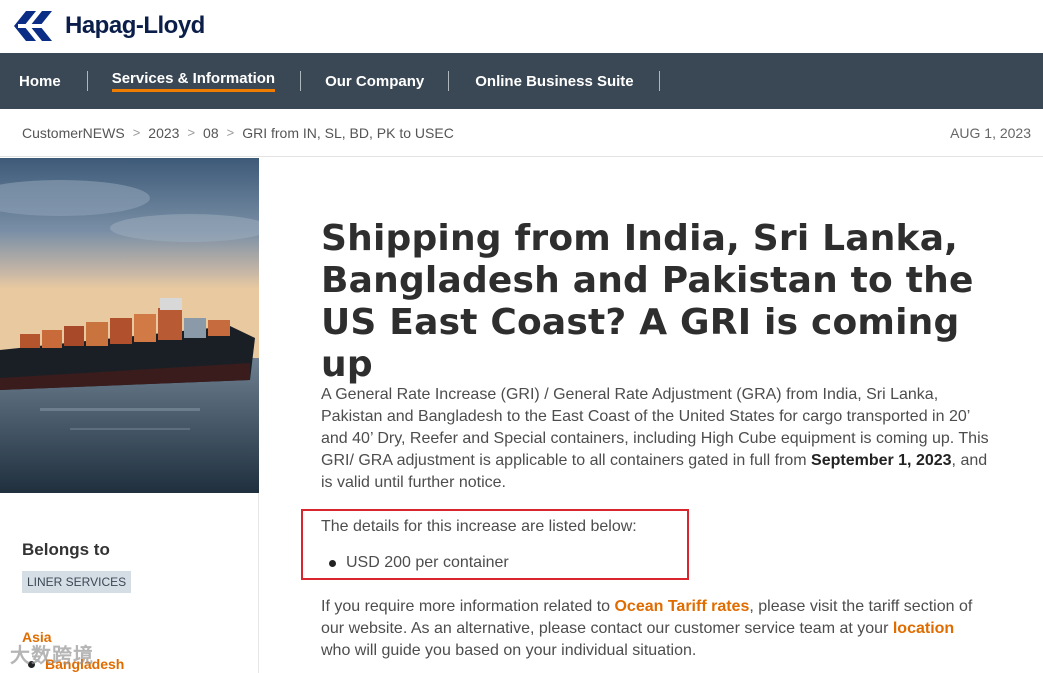 This screenshot has width=1043, height=673. I want to click on breadcrumb-current: GRI from IN, SL, BD, PK to USEC, so click(348, 132).